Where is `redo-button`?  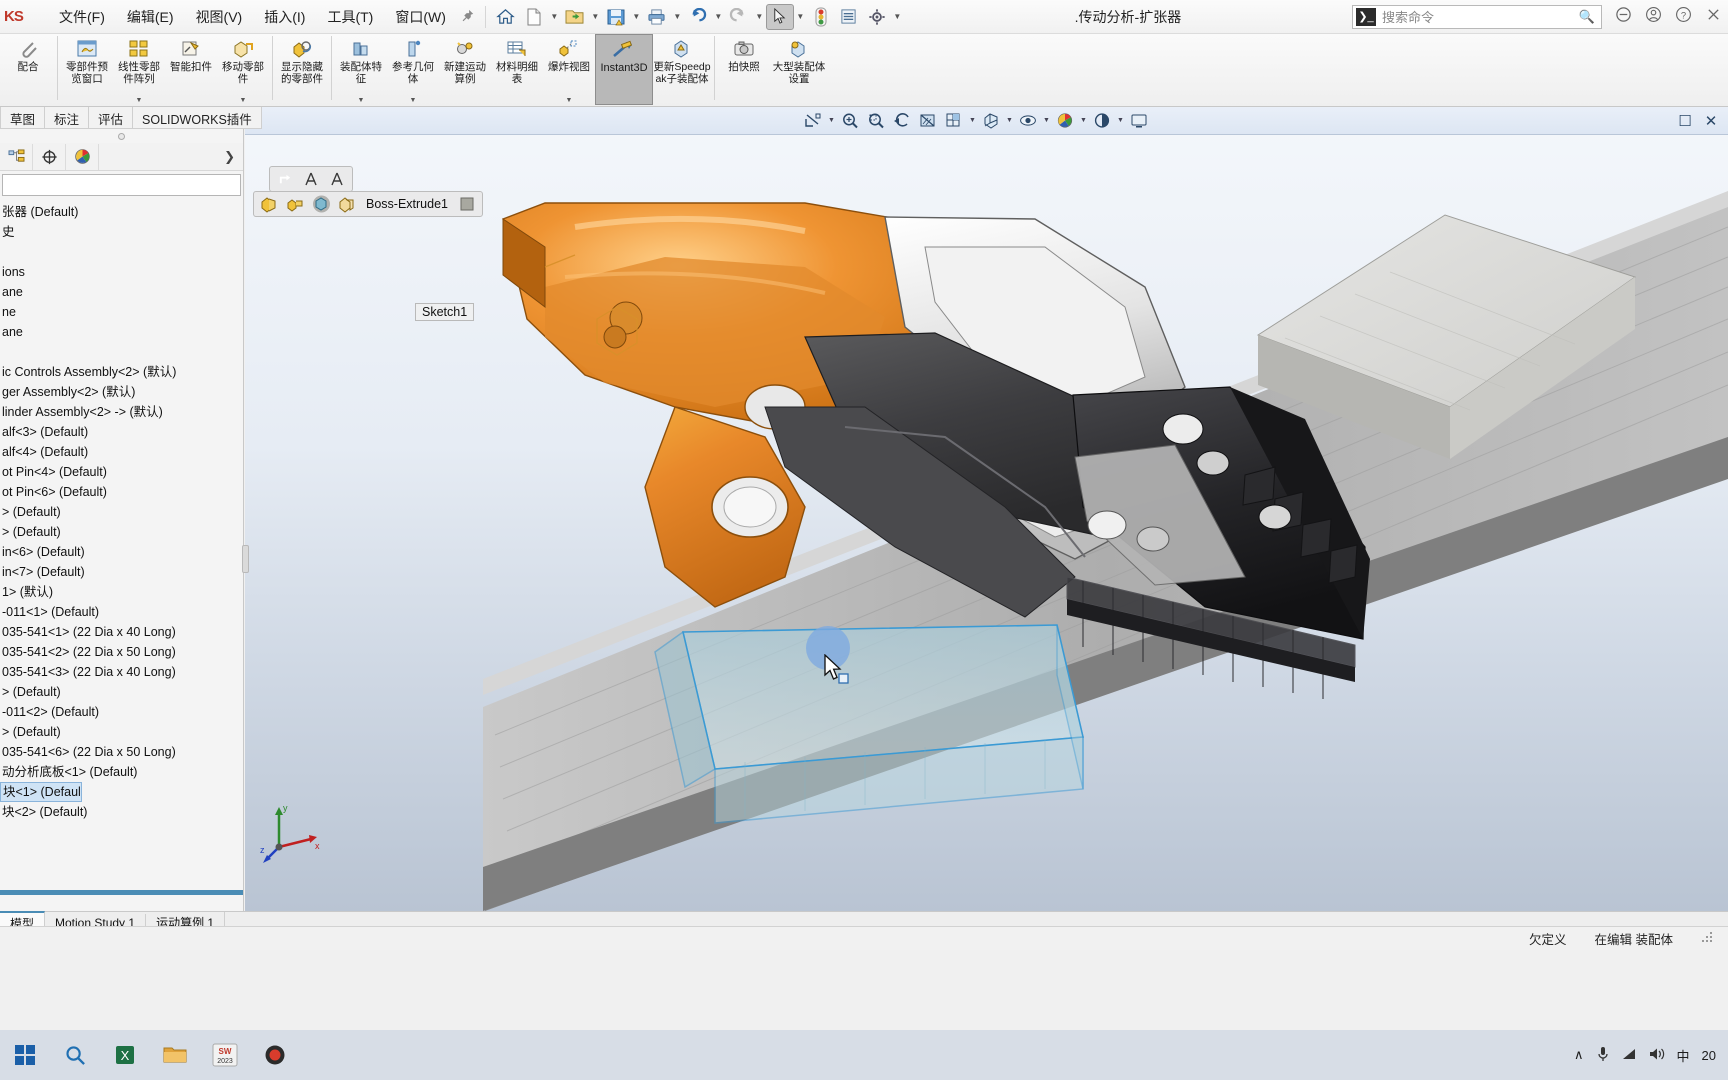
redo-button is located at coordinates (739, 17).